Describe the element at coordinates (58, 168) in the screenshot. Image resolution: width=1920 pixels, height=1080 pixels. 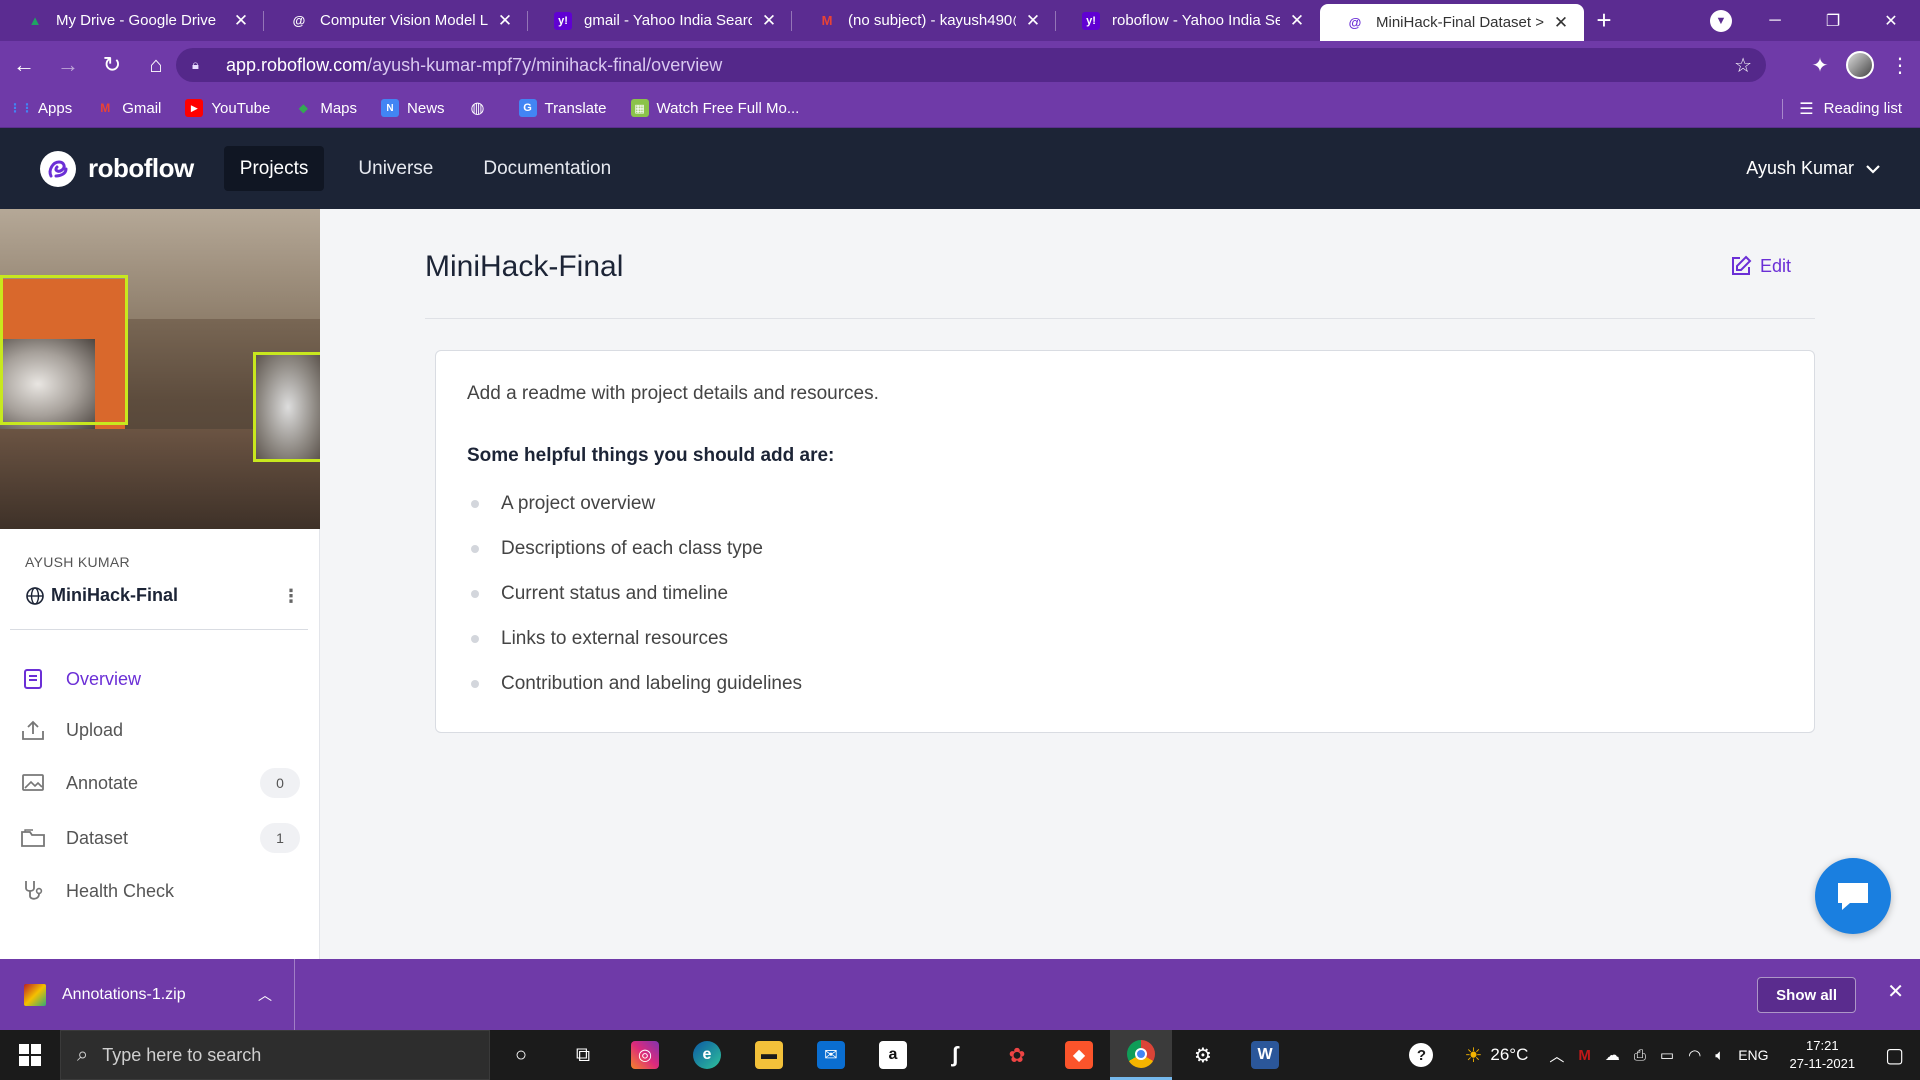
I see `roboflow-logo-icon` at that location.